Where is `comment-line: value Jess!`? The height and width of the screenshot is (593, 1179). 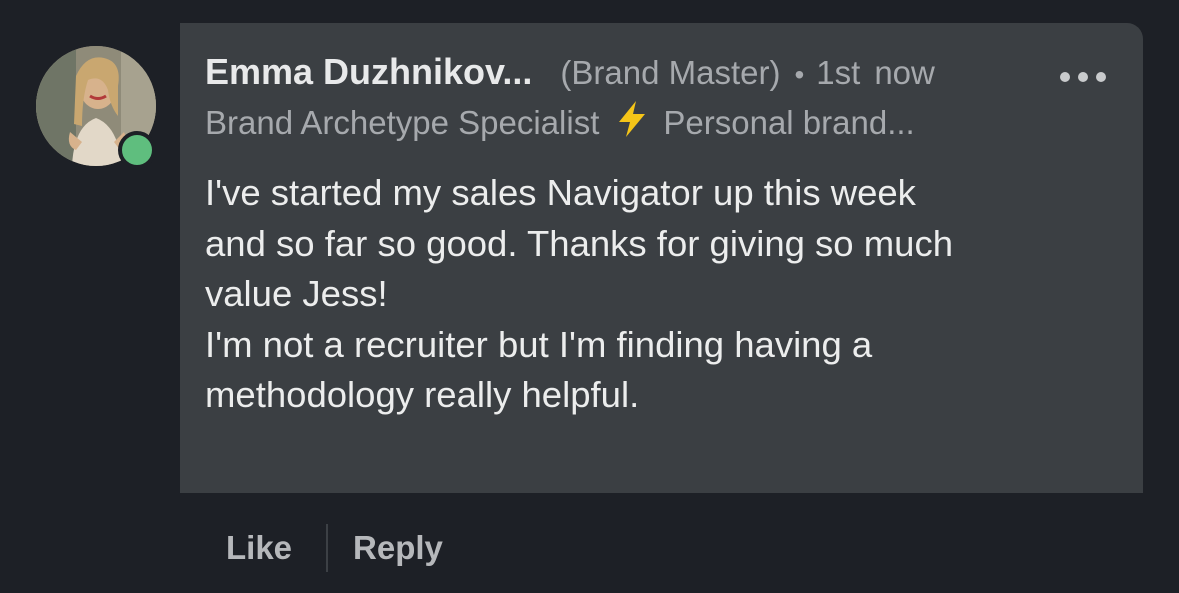 comment-line: value Jess! is located at coordinates (296, 293).